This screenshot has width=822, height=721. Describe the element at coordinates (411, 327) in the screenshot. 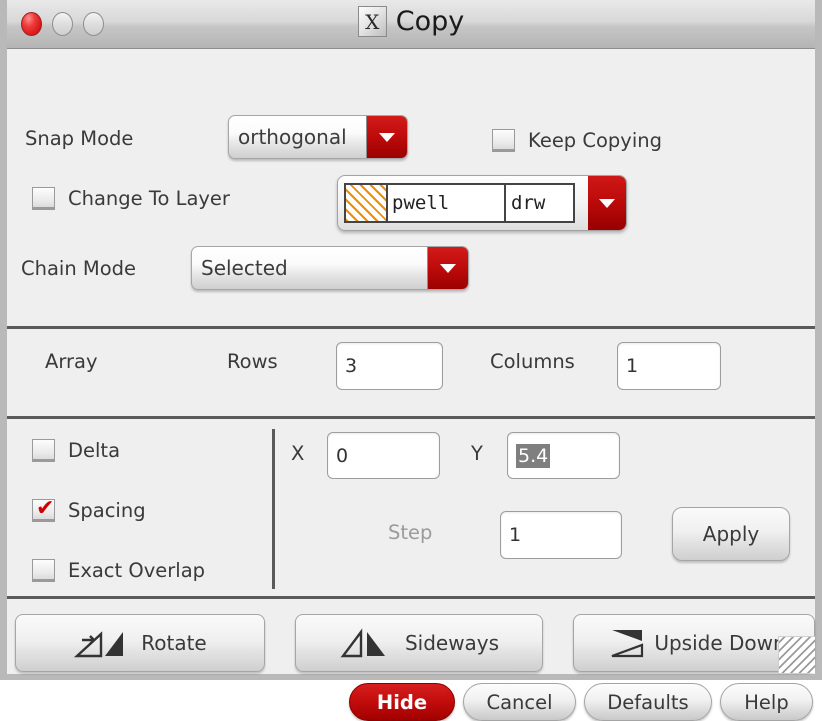

I see `separator-top` at that location.